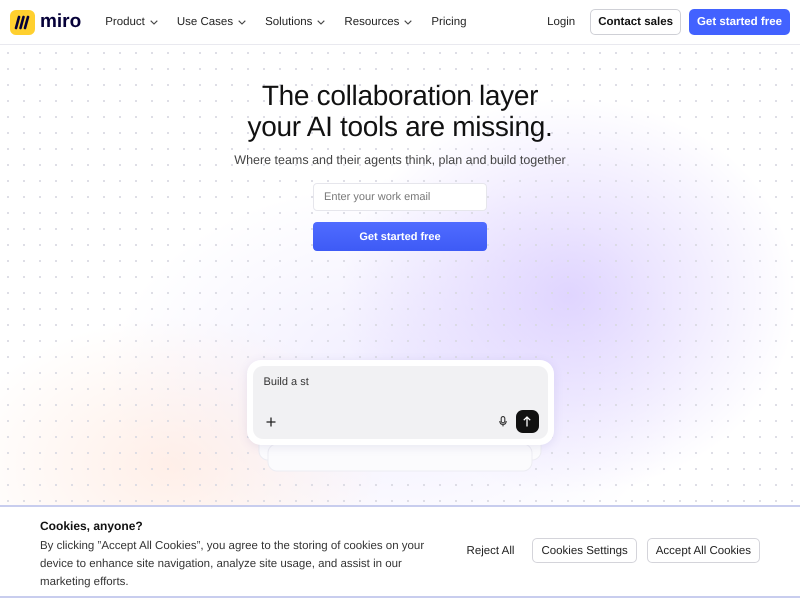 Image resolution: width=800 pixels, height=600 pixels. What do you see at coordinates (61, 22) in the screenshot?
I see `logo-wordmark: miro` at bounding box center [61, 22].